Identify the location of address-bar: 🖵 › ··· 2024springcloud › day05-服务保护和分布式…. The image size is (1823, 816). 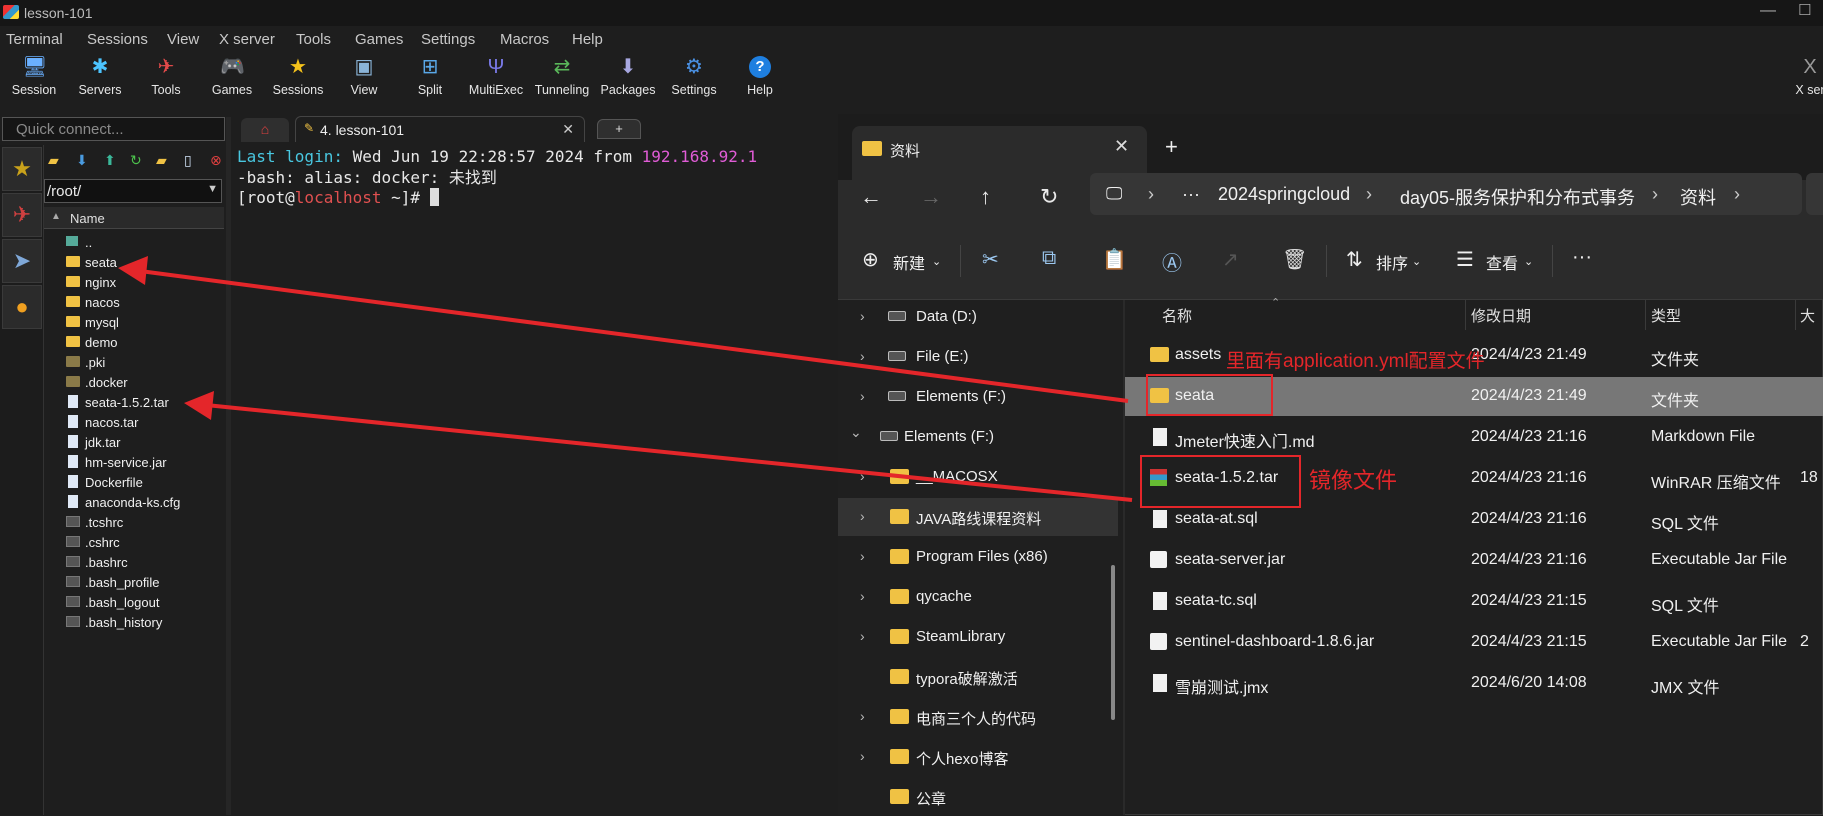
(1446, 194).